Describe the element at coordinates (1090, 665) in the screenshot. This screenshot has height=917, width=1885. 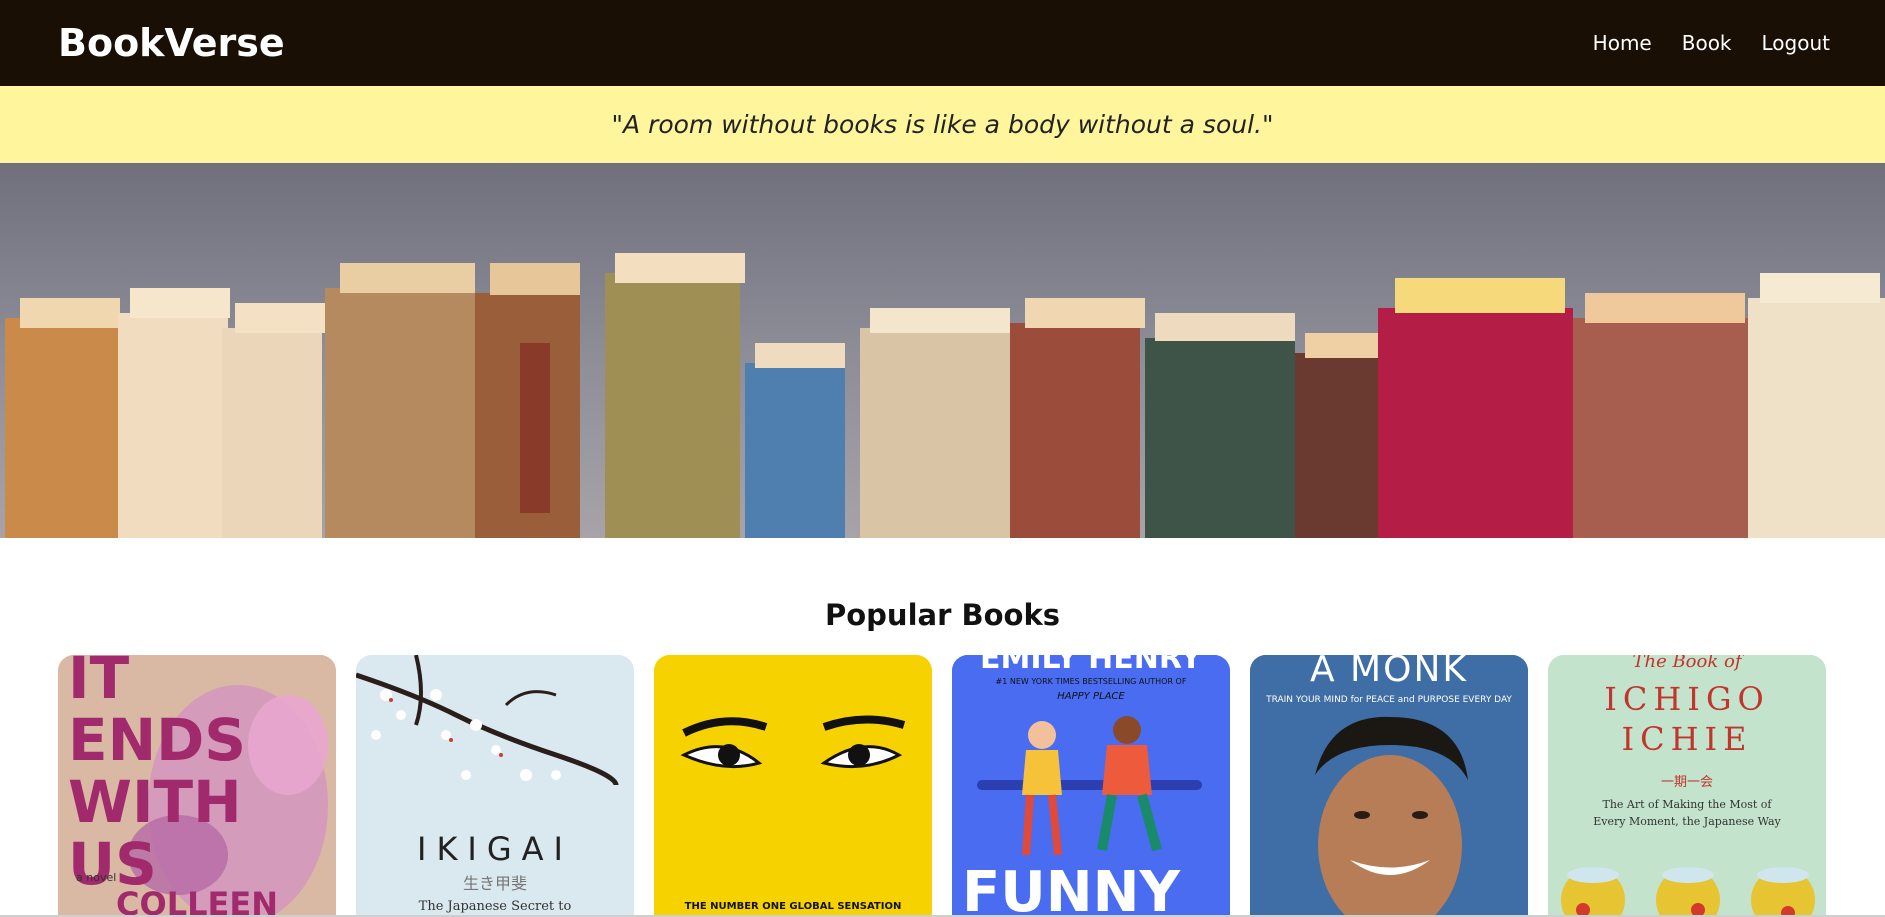
I see `book-cover-author: EMILY HENRY` at that location.